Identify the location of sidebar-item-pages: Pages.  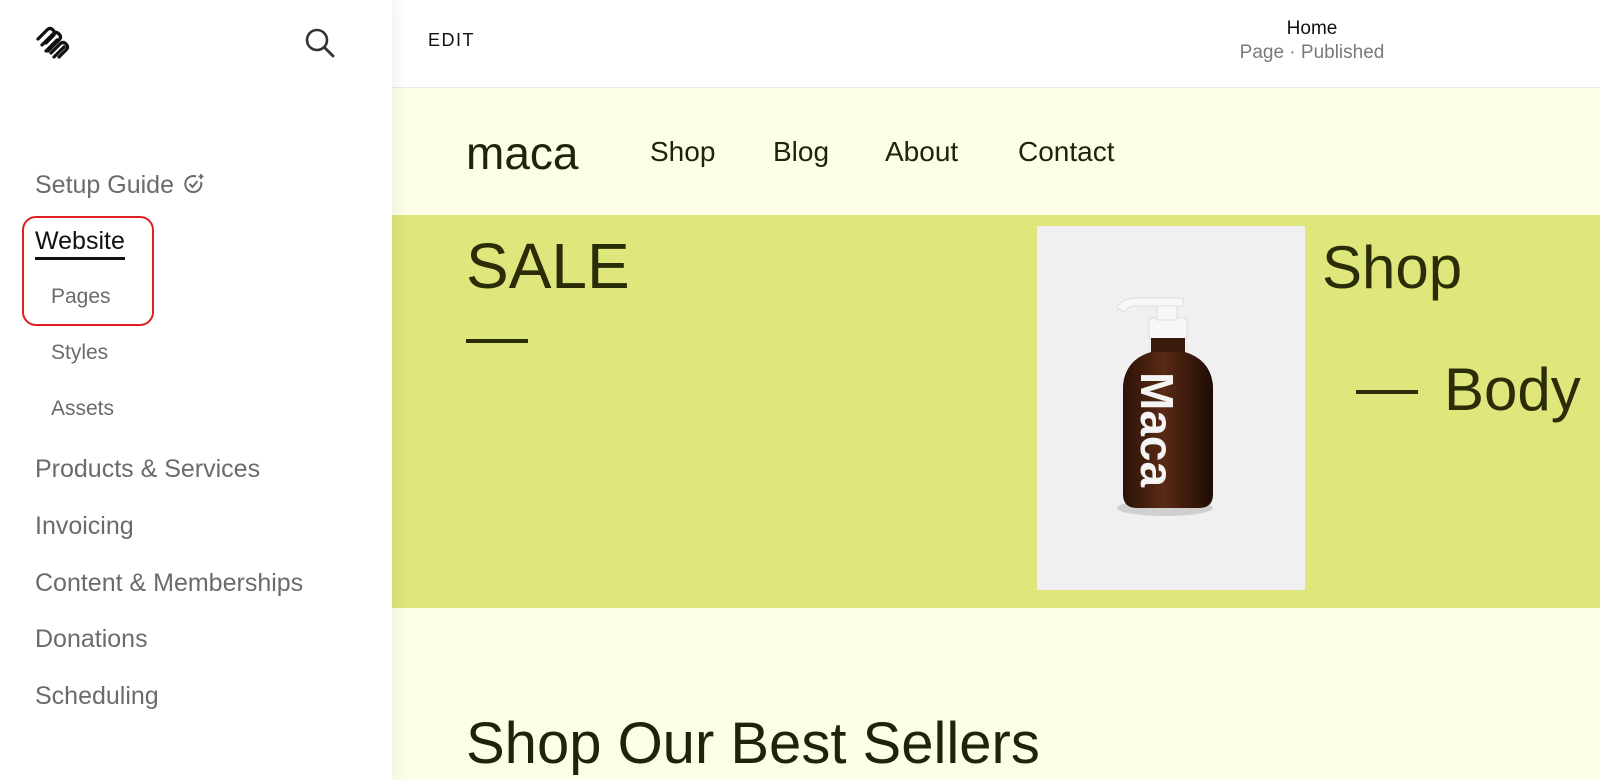
(81, 297).